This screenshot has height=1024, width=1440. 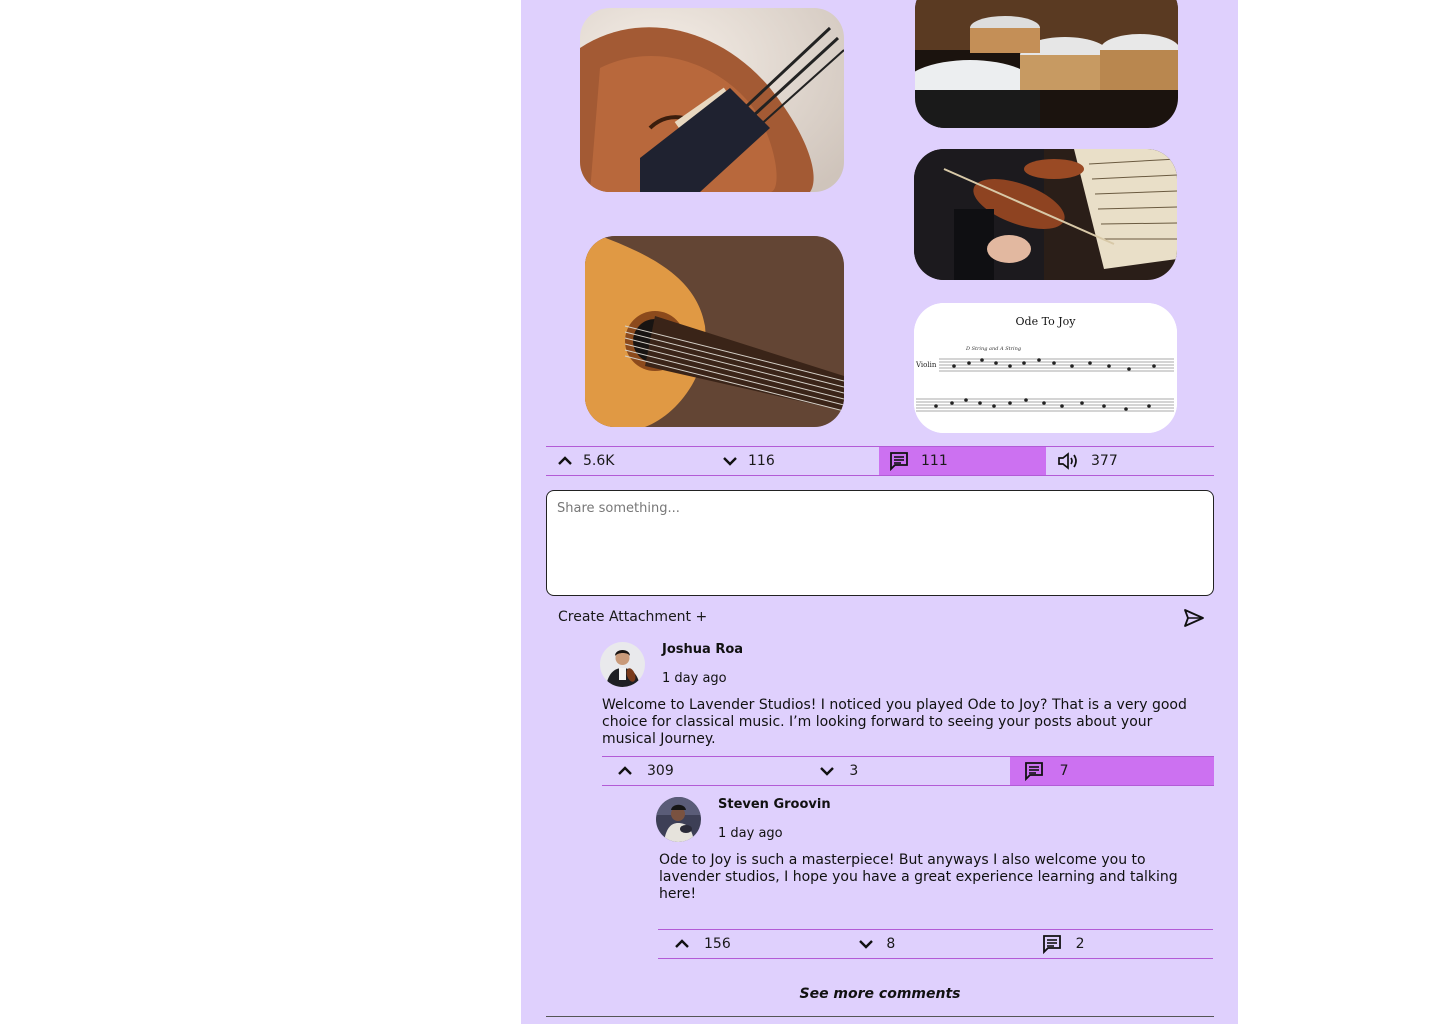 What do you see at coordinates (1045, 214) in the screenshot?
I see `orchestra-image` at bounding box center [1045, 214].